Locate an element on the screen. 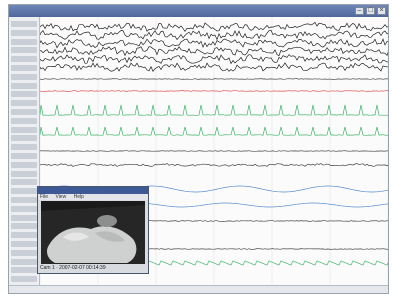  maximize-icon: □ is located at coordinates (370, 11).